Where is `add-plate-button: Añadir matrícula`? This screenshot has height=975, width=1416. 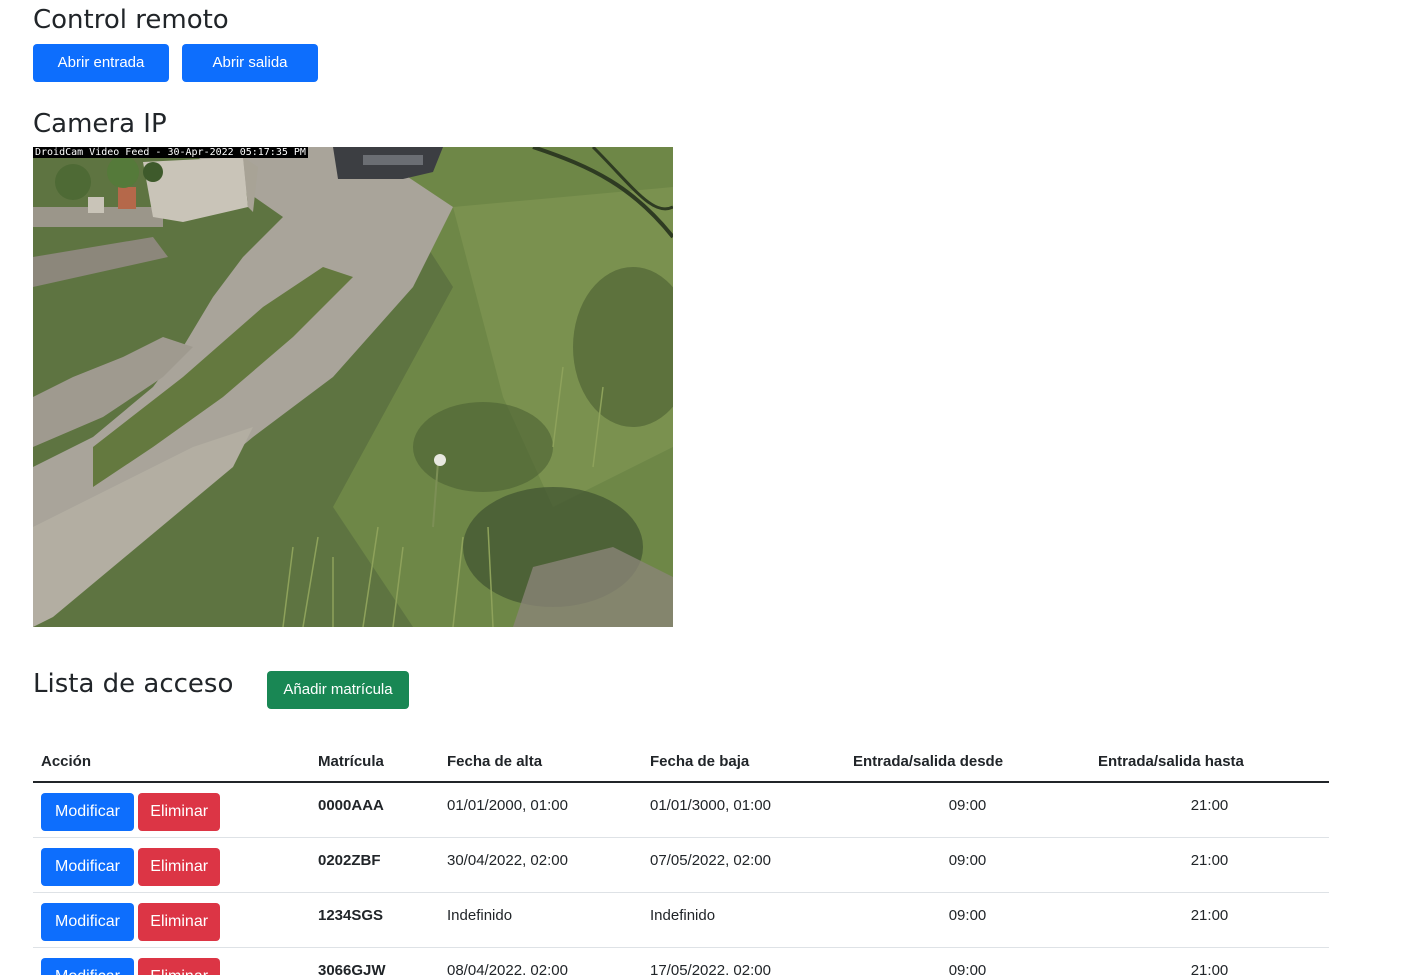 add-plate-button: Añadir matrícula is located at coordinates (338, 690).